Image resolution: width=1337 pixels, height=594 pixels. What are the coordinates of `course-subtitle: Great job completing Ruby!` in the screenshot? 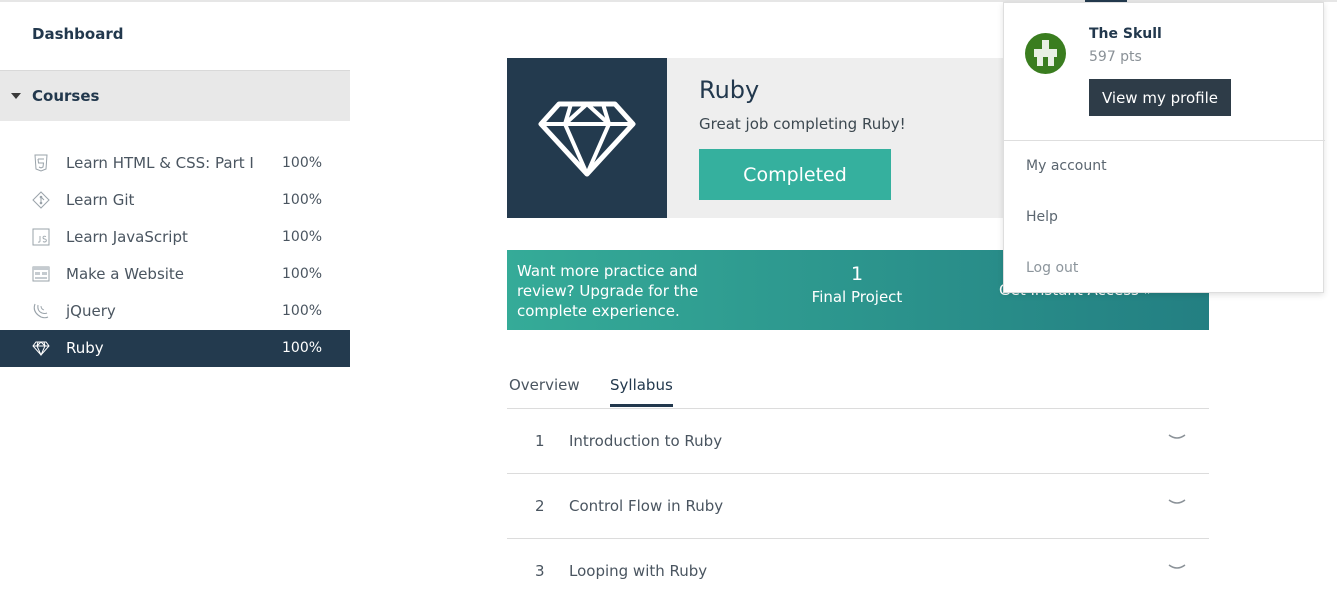 It's located at (802, 124).